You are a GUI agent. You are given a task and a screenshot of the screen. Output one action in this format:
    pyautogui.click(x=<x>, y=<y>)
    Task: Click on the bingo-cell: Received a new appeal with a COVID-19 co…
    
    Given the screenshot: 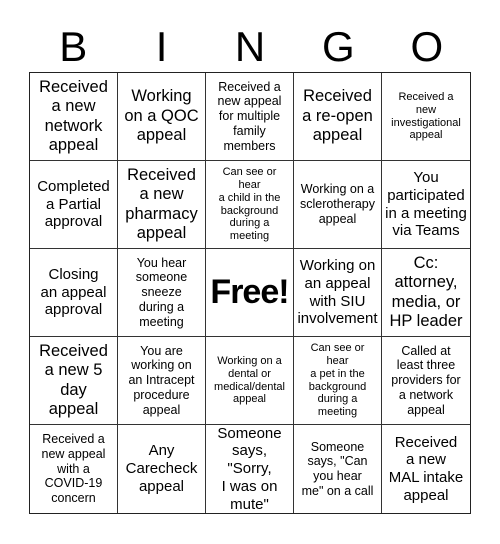 What is the action you would take?
    pyautogui.click(x=74, y=469)
    